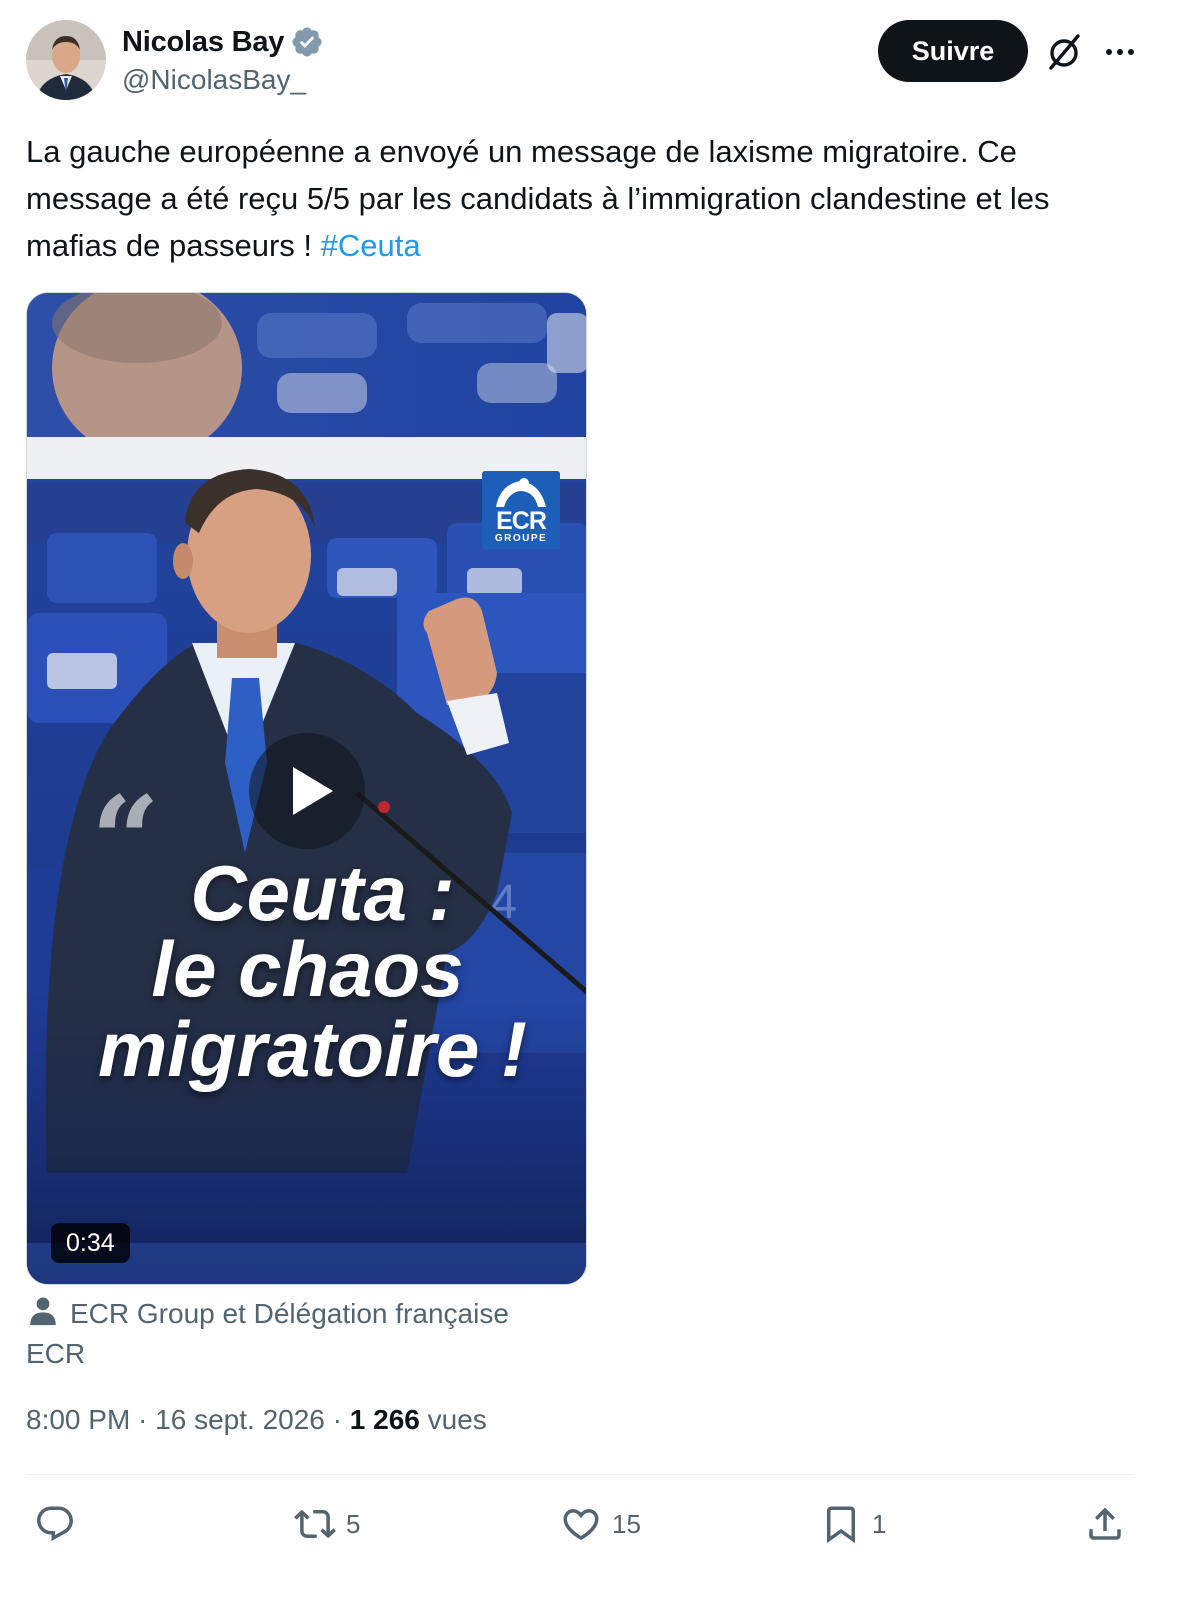  Describe the element at coordinates (307, 42) in the screenshot. I see `verified-badge-icon` at that location.